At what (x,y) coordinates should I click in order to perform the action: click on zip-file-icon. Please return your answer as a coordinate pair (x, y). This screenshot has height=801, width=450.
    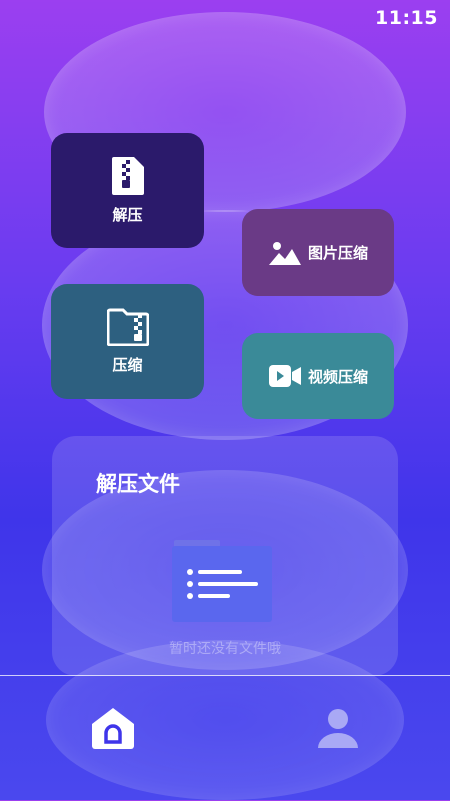
    Looking at the image, I should click on (127, 176).